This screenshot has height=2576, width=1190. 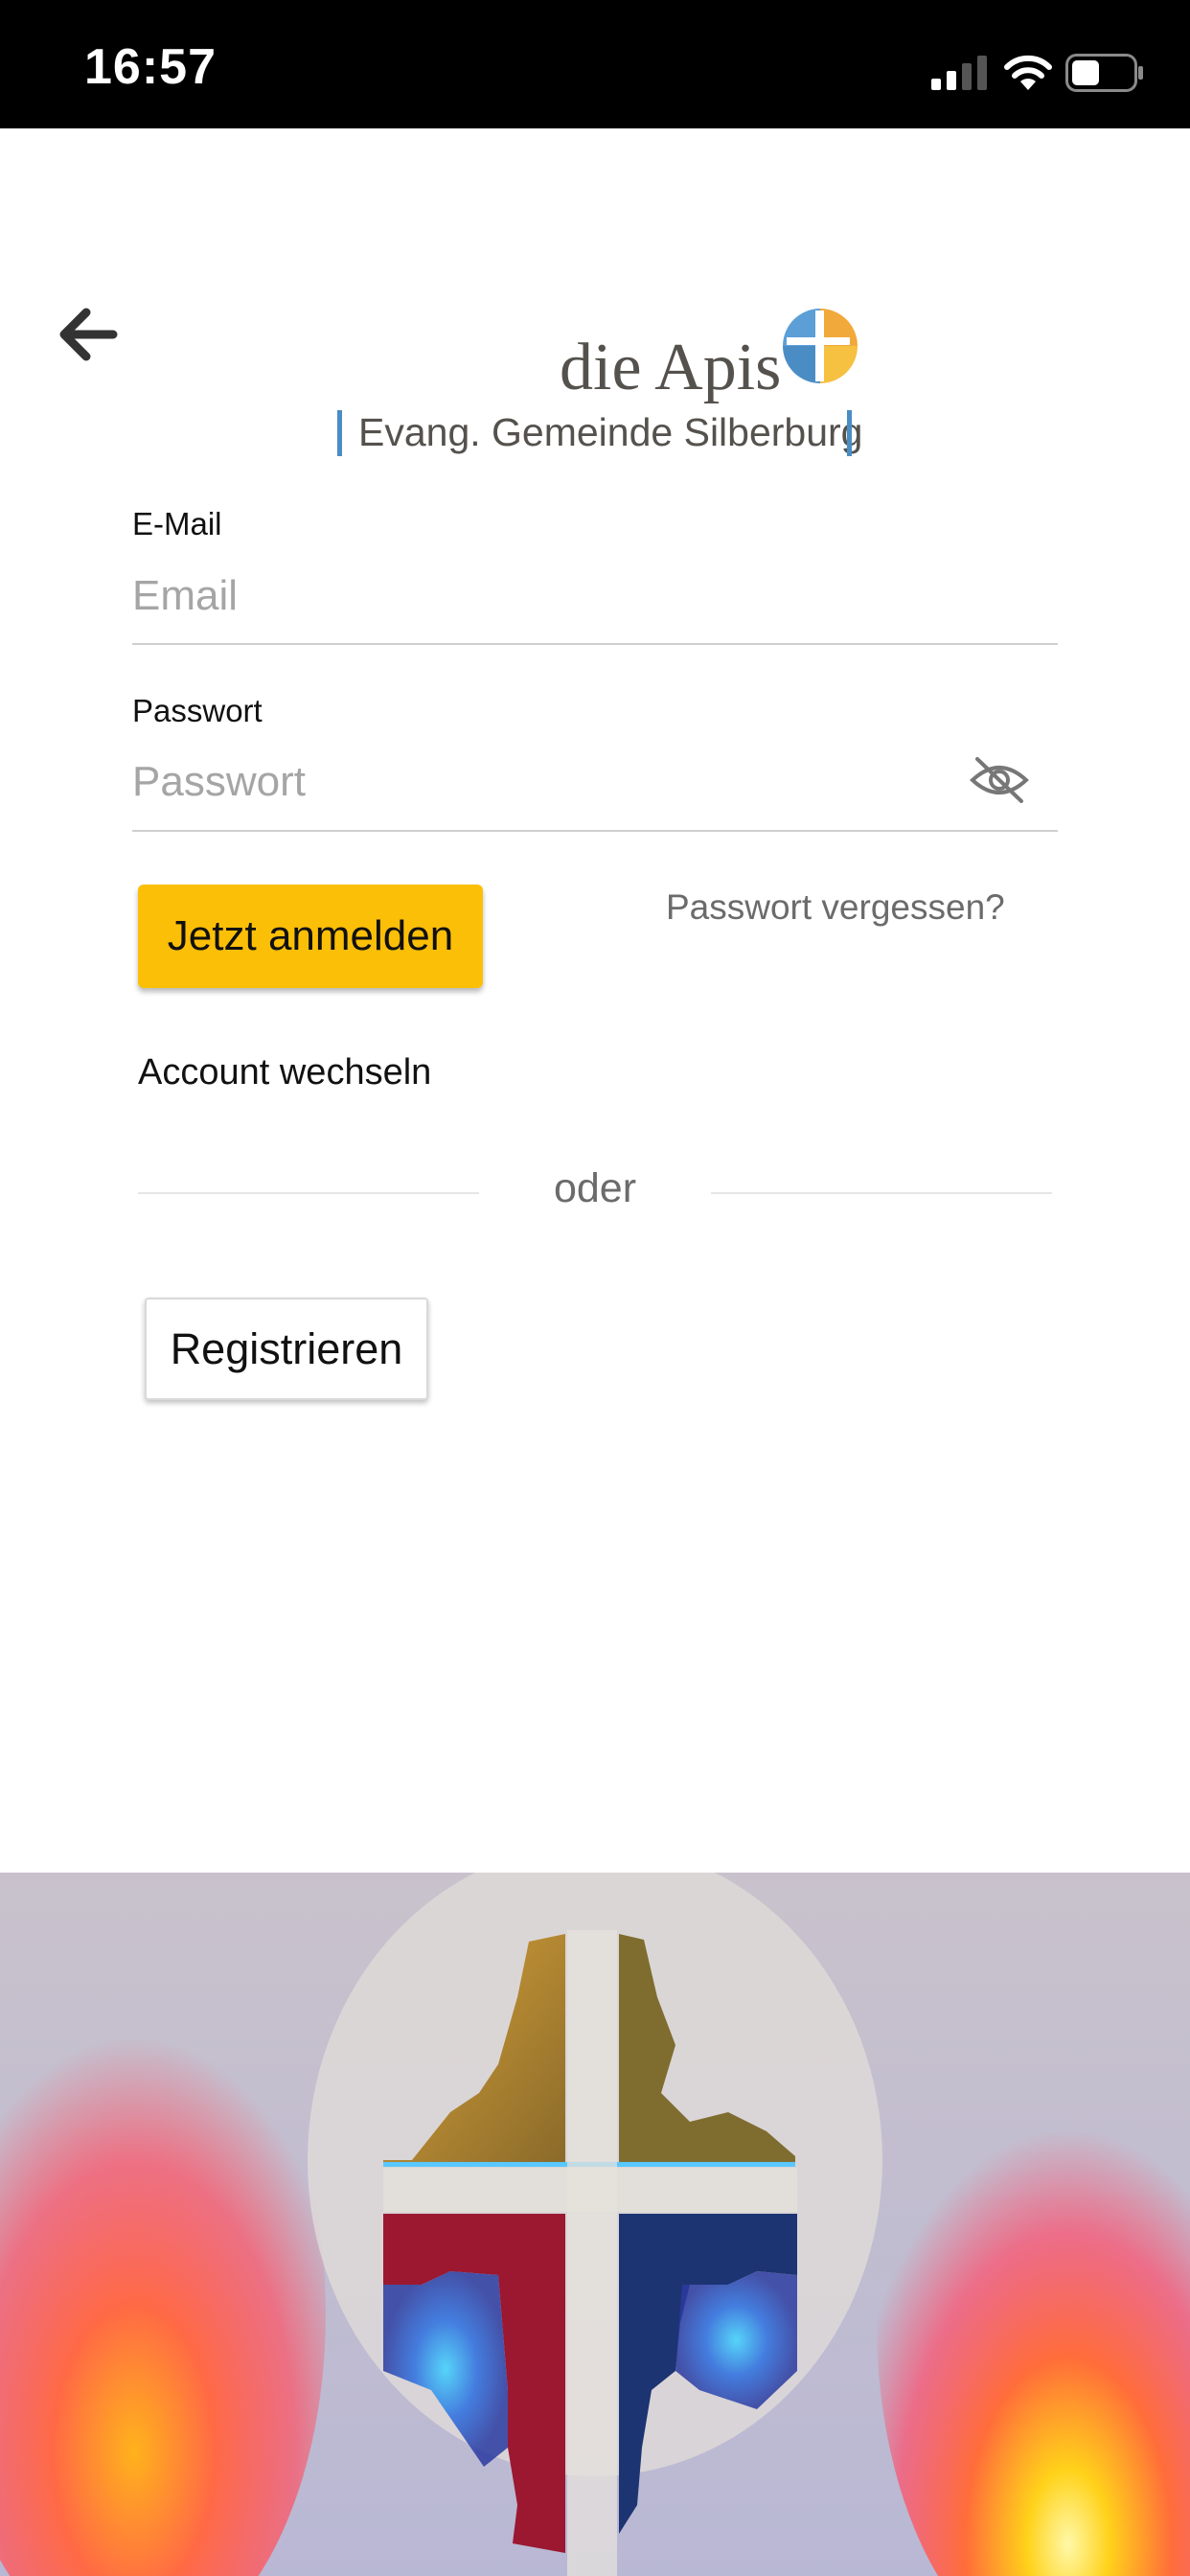 What do you see at coordinates (544, 782) in the screenshot?
I see `password-field` at bounding box center [544, 782].